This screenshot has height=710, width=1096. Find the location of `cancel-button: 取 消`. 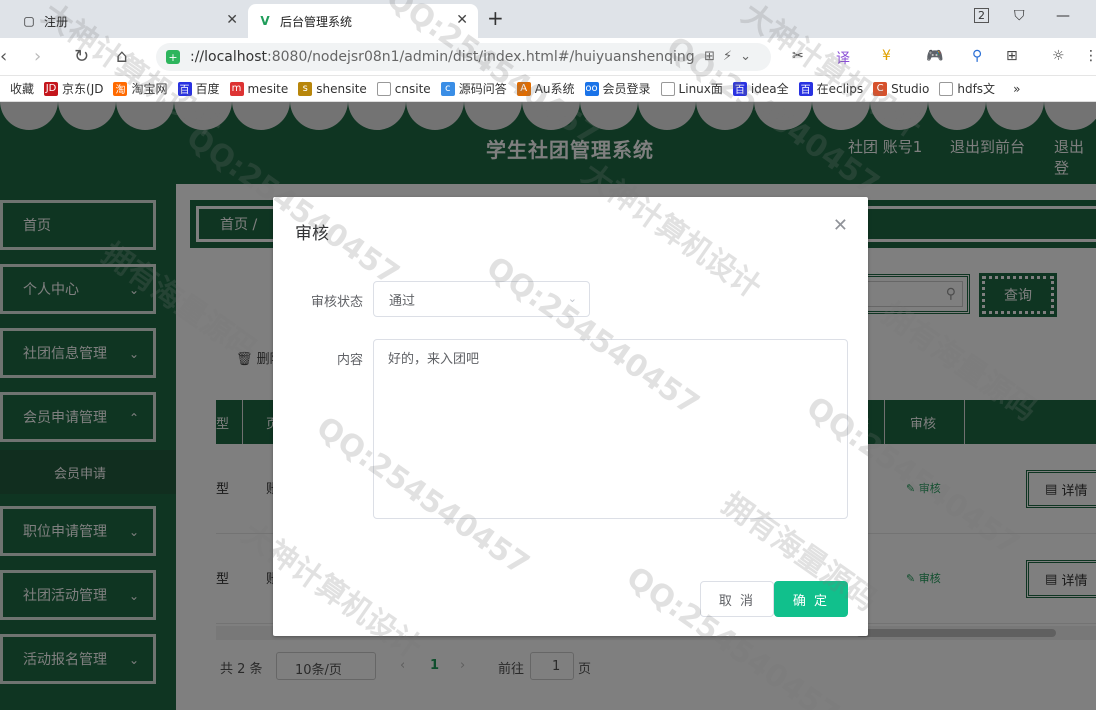

cancel-button: 取 消 is located at coordinates (737, 599).